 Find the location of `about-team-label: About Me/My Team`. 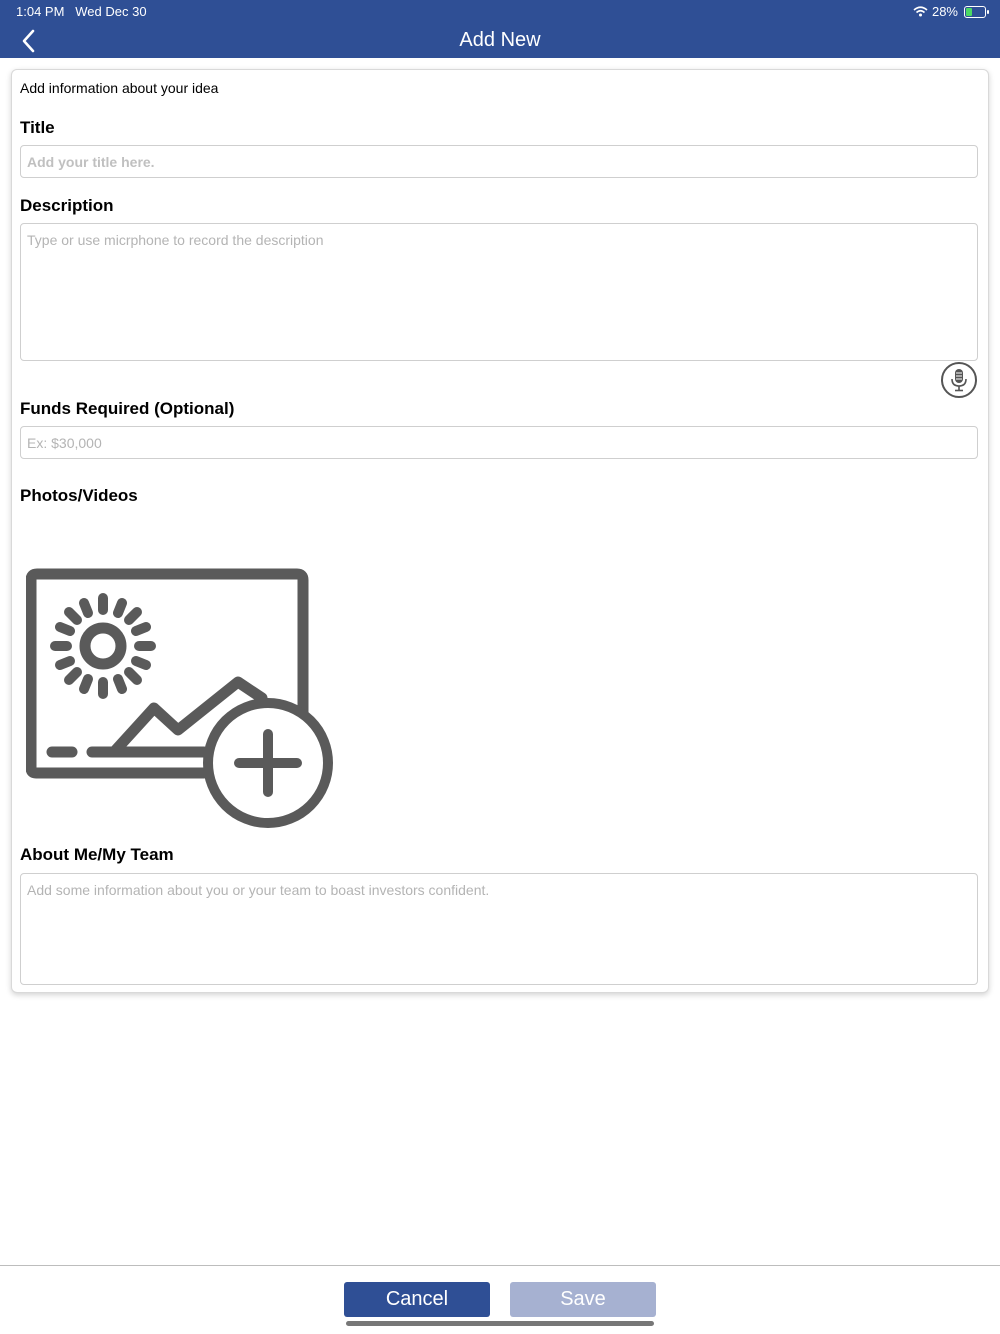

about-team-label: About Me/My Team is located at coordinates (97, 854).